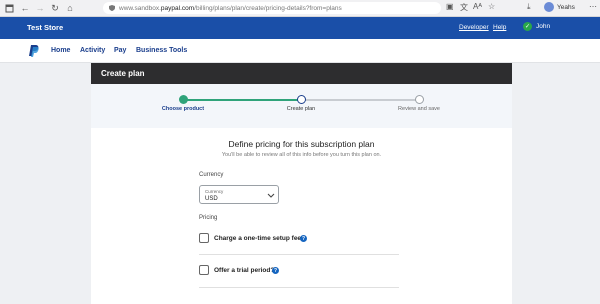 Image resolution: width=600 pixels, height=304 pixels. What do you see at coordinates (566, 7) in the screenshot?
I see `profile-name: Yeahs` at bounding box center [566, 7].